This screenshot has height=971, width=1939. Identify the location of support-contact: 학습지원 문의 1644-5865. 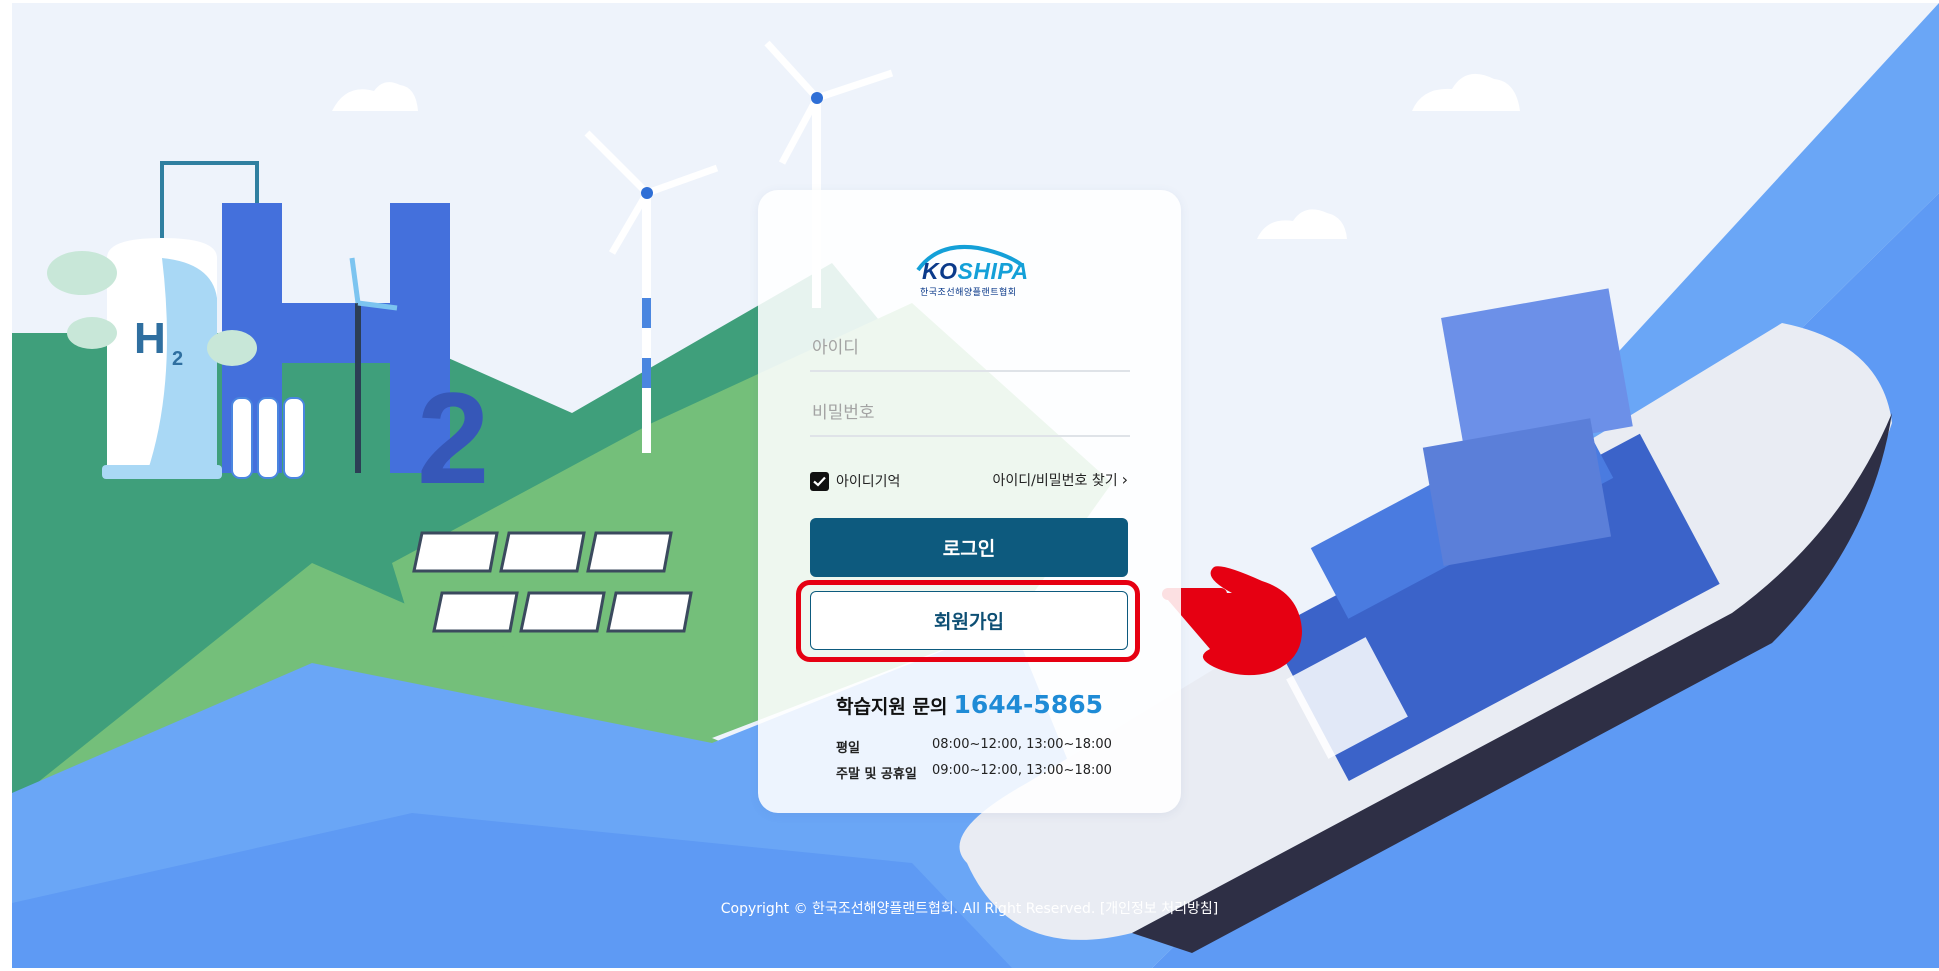
(969, 704).